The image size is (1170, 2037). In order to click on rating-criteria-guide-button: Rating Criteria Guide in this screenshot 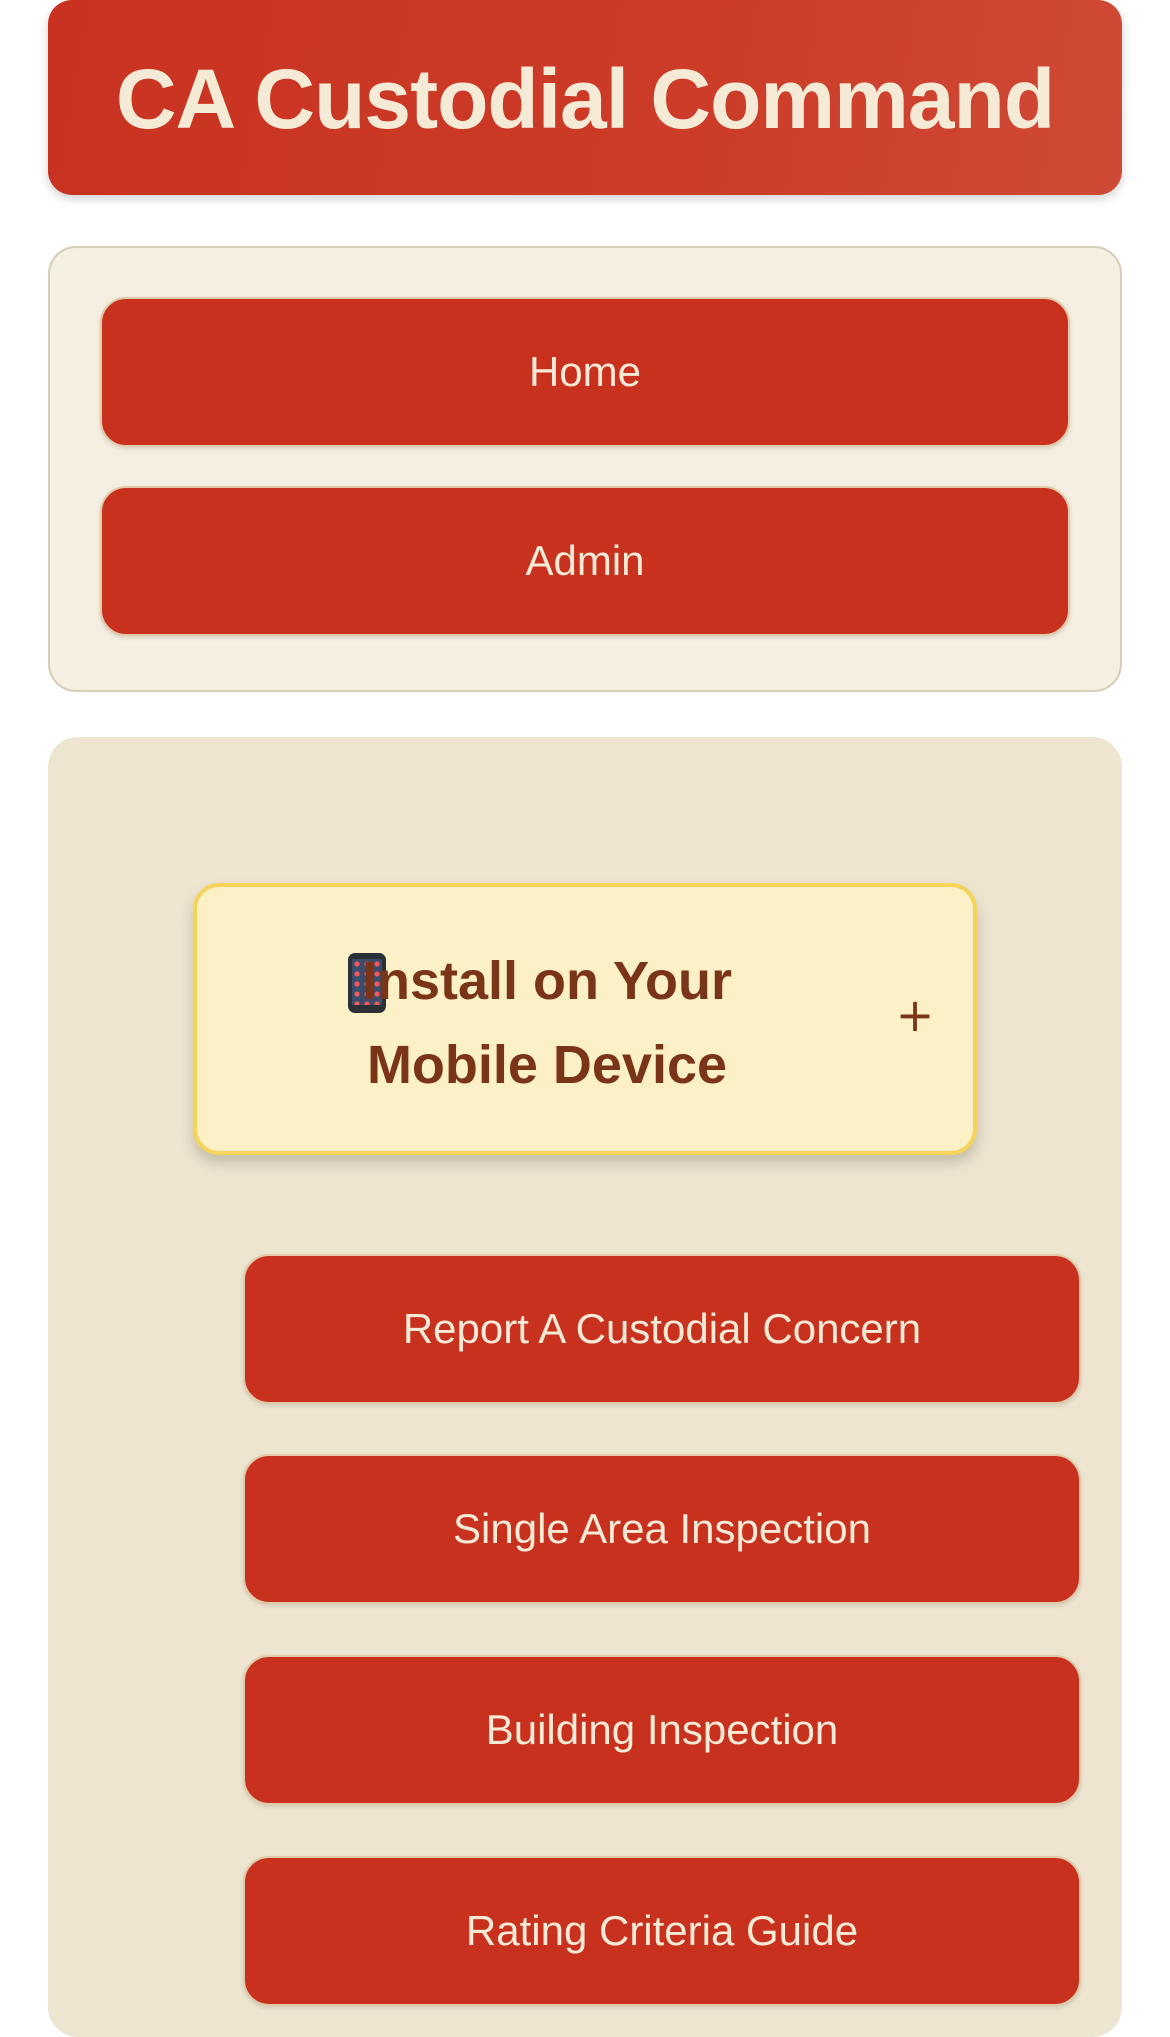, I will do `click(662, 1931)`.